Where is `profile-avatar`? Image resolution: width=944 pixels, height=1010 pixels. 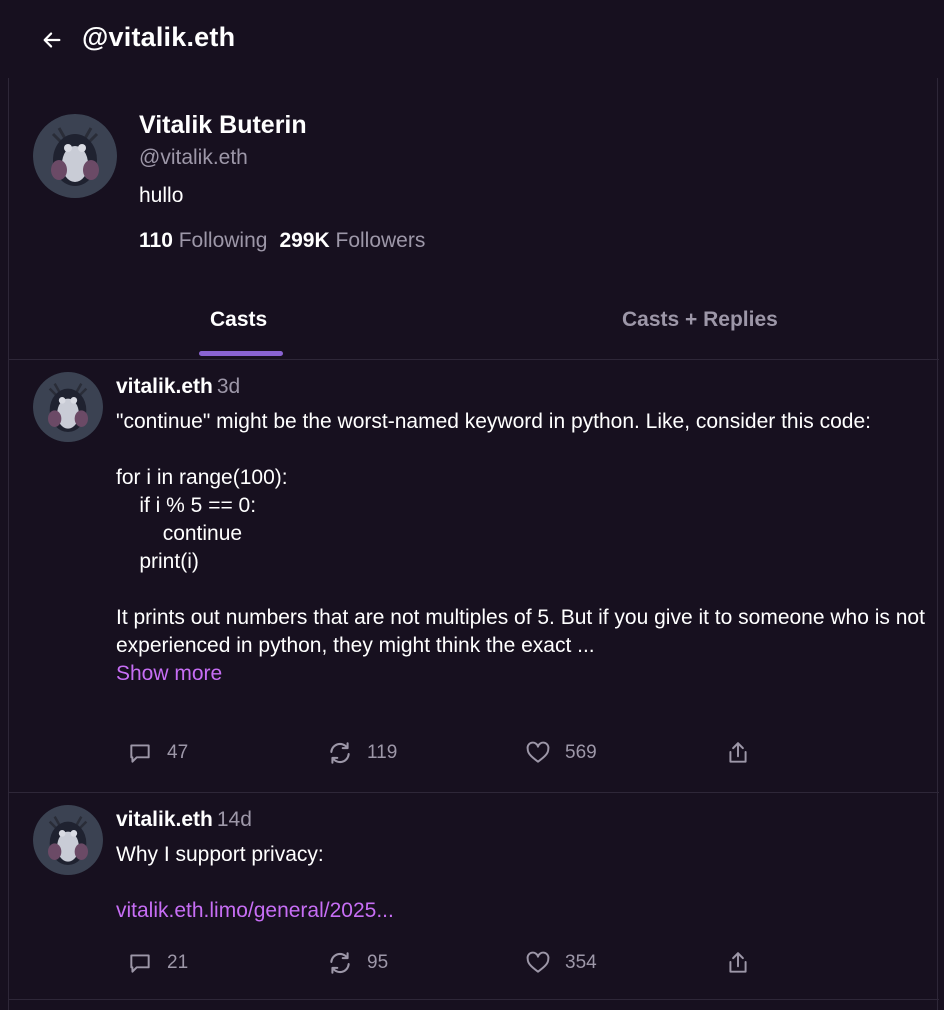
profile-avatar is located at coordinates (75, 156).